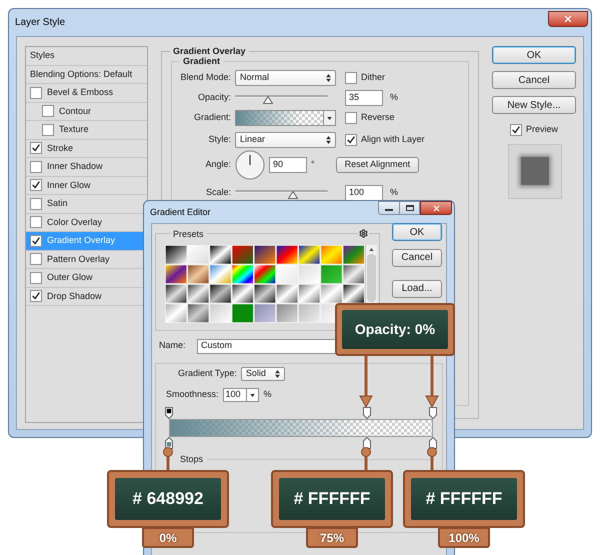  Describe the element at coordinates (240, 395) in the screenshot. I see `smoothness-field: 100` at that location.